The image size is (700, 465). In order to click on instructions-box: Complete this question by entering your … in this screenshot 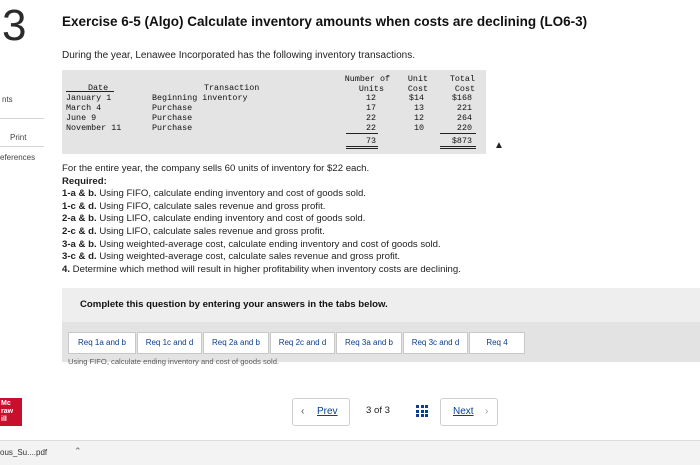, I will do `click(381, 305)`.